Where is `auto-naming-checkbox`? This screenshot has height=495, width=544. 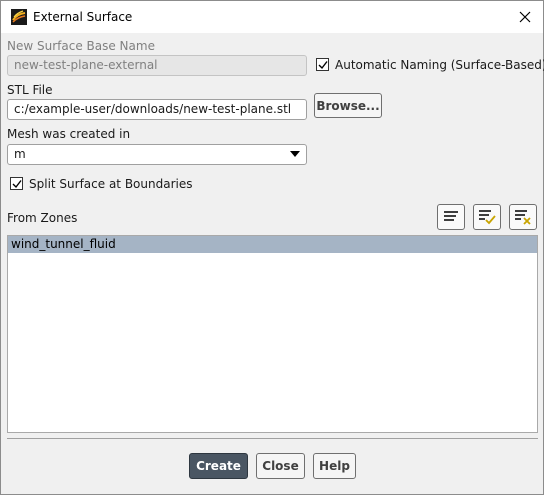
auto-naming-checkbox is located at coordinates (322, 64).